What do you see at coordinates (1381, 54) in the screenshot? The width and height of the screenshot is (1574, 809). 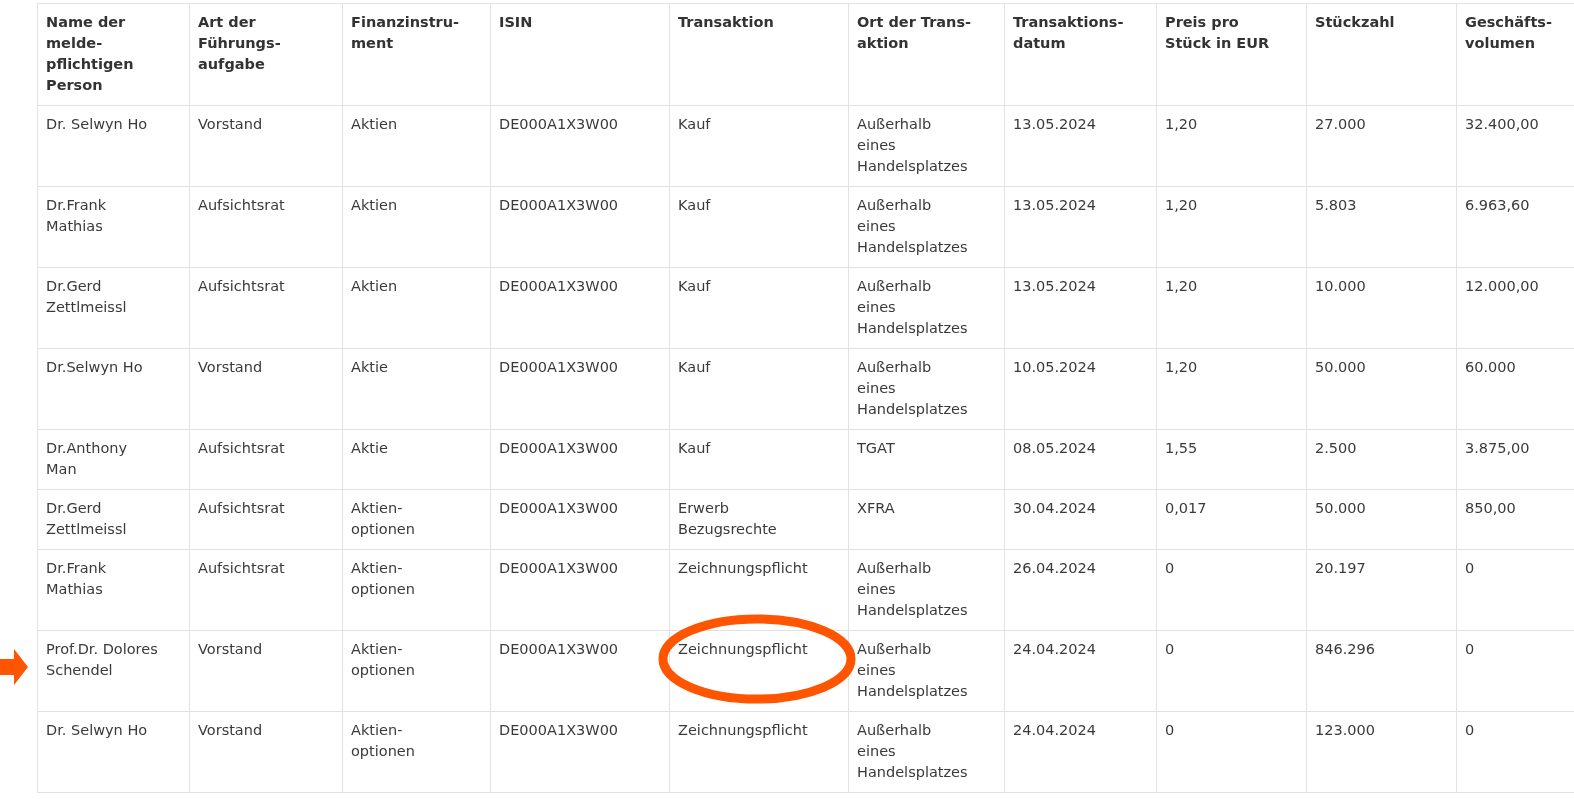 I see `column-header: Stückzahl` at bounding box center [1381, 54].